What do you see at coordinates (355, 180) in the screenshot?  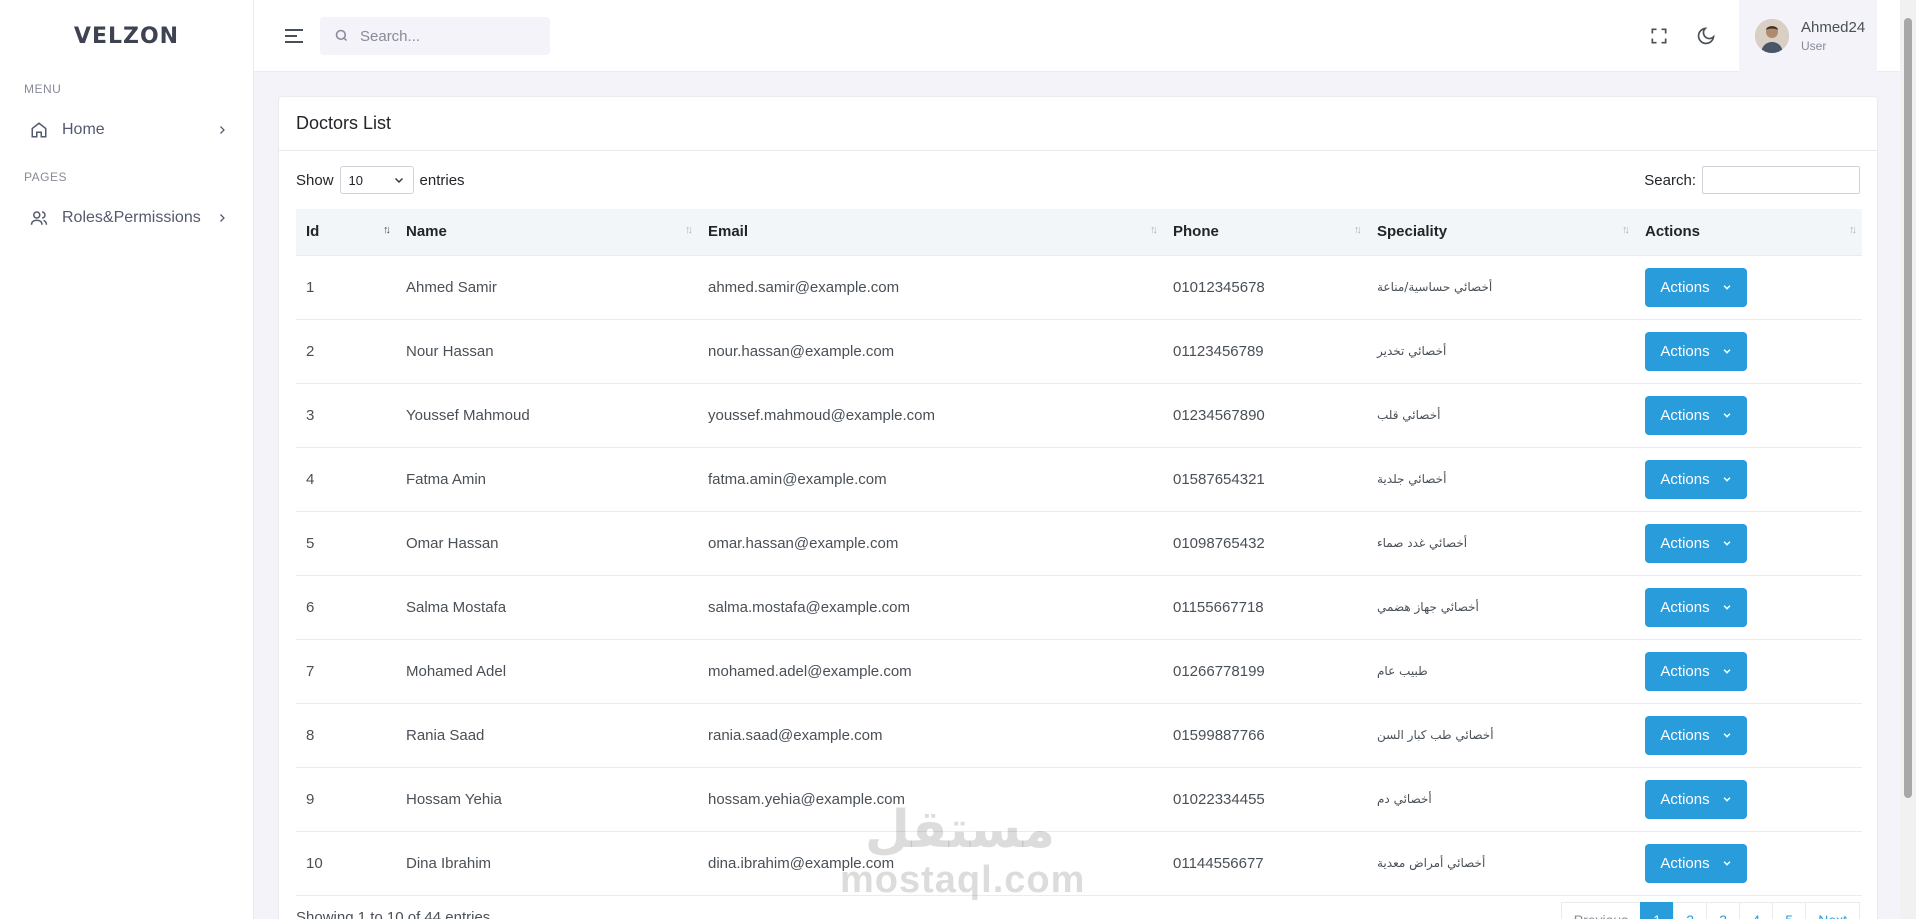 I see `page-length-value: 10` at bounding box center [355, 180].